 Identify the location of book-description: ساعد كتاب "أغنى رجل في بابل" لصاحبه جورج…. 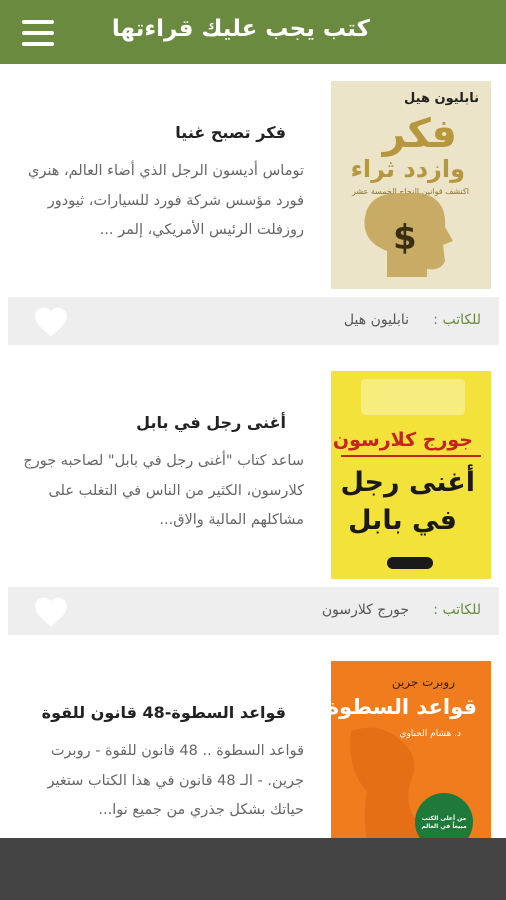
(163, 490).